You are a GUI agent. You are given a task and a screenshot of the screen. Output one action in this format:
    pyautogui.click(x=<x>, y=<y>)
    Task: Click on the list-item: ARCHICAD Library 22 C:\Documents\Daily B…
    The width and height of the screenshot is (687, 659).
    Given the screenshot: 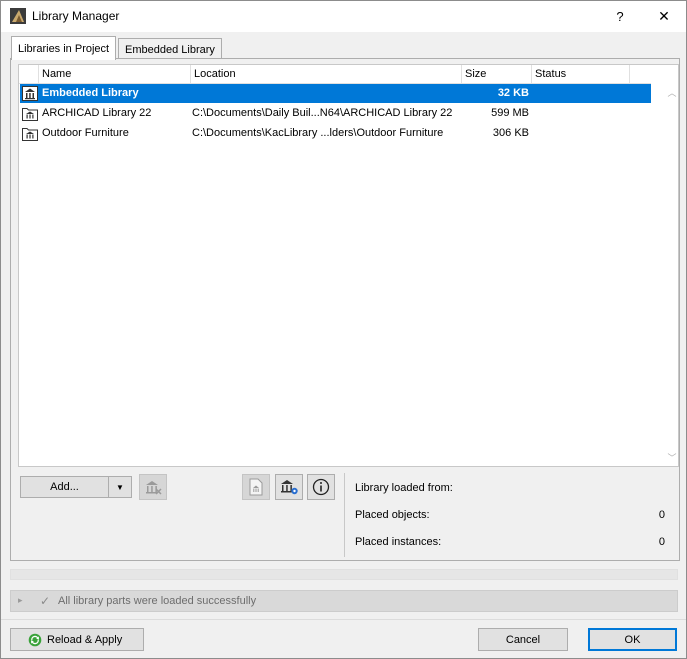 What is the action you would take?
    pyautogui.click(x=335, y=113)
    